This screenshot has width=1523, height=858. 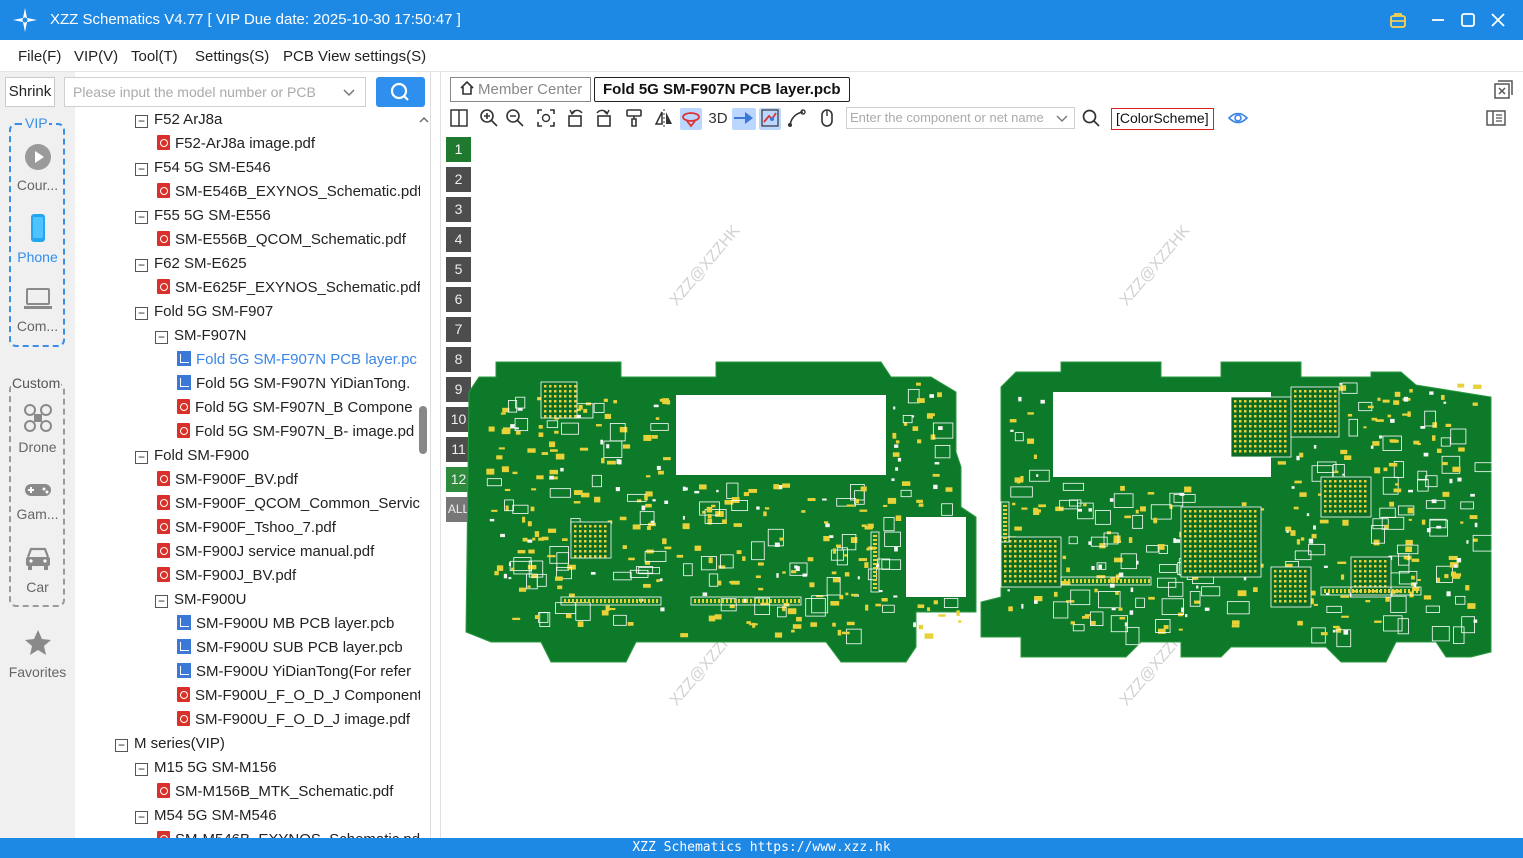 What do you see at coordinates (30, 92) in the screenshot?
I see `shrink-button: Shrink` at bounding box center [30, 92].